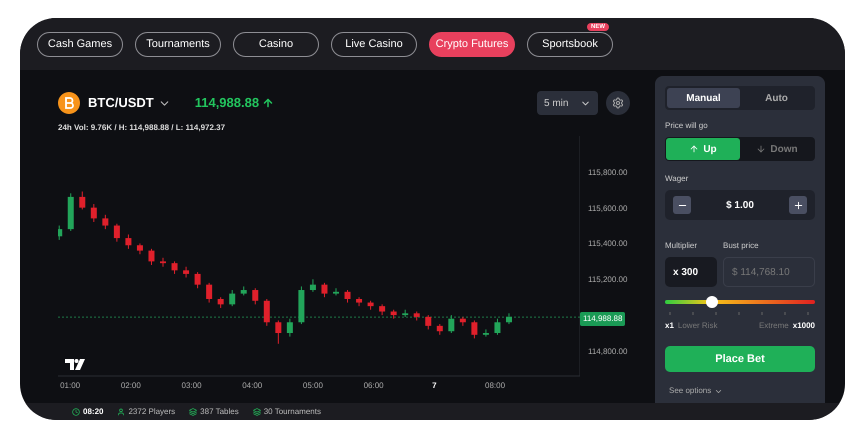  Describe the element at coordinates (776, 98) in the screenshot. I see `mode-tab: Auto` at that location.